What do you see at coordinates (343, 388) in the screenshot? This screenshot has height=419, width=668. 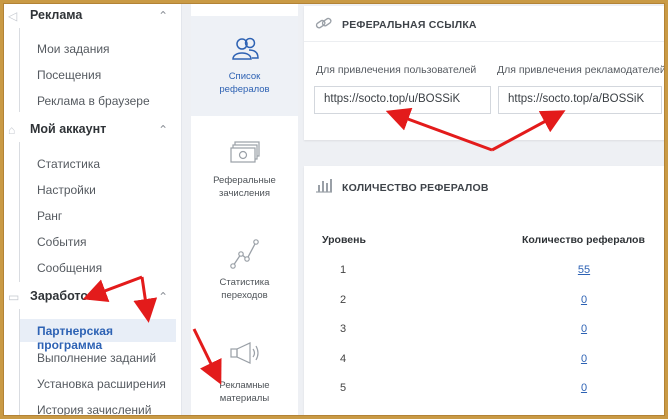 I see `table-cell-level: 5` at bounding box center [343, 388].